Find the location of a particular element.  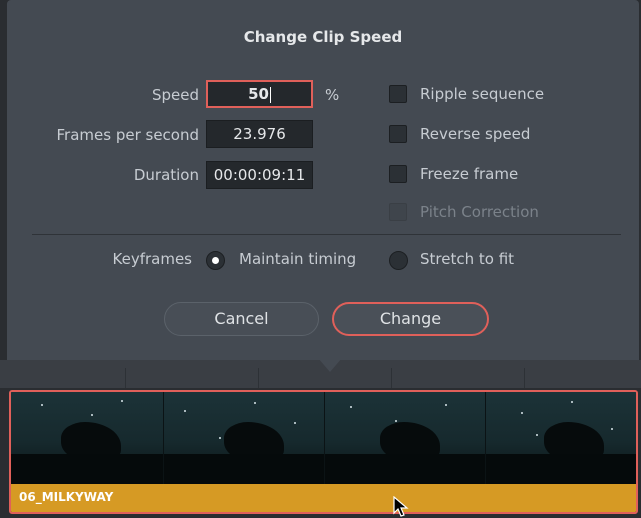

radio-selected-dot is located at coordinates (215, 260).